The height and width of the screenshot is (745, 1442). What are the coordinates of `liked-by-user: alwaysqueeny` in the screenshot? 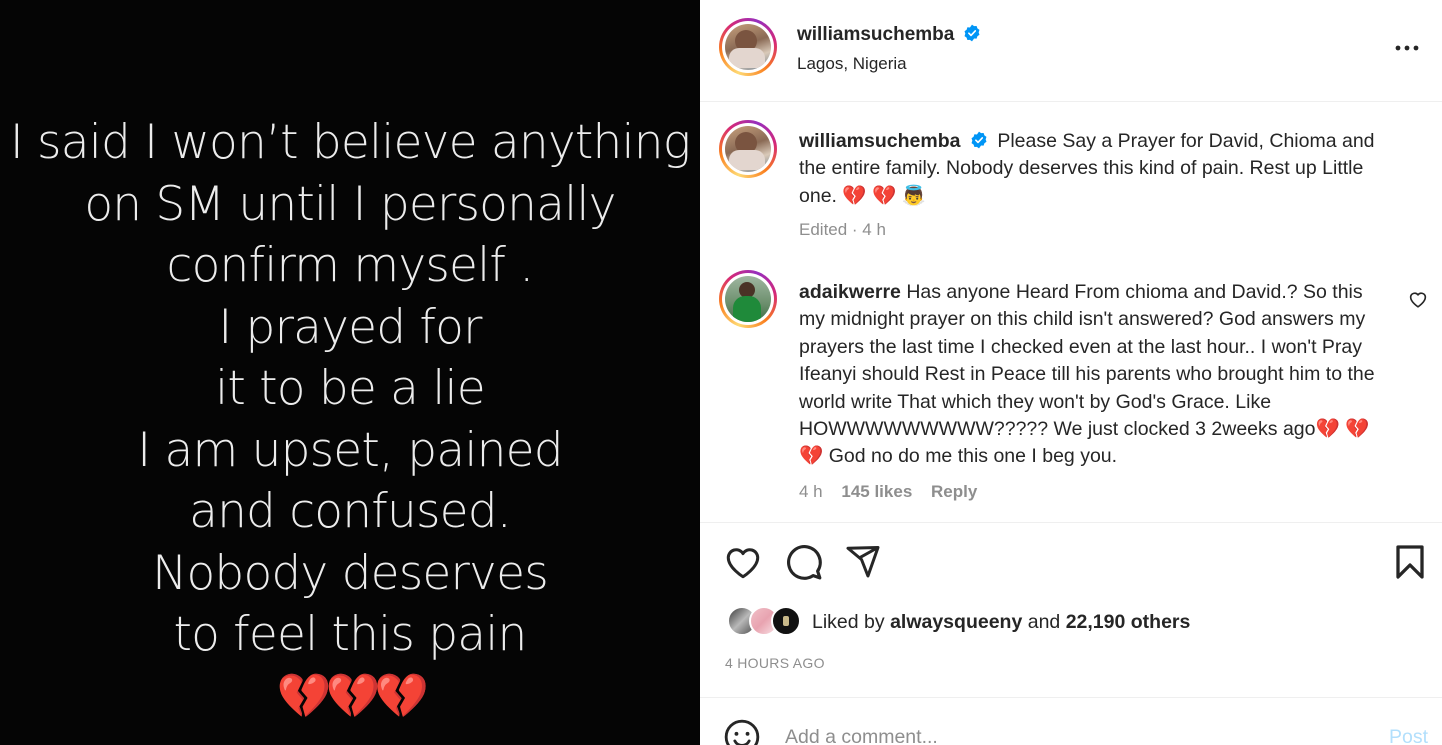 It's located at (956, 622).